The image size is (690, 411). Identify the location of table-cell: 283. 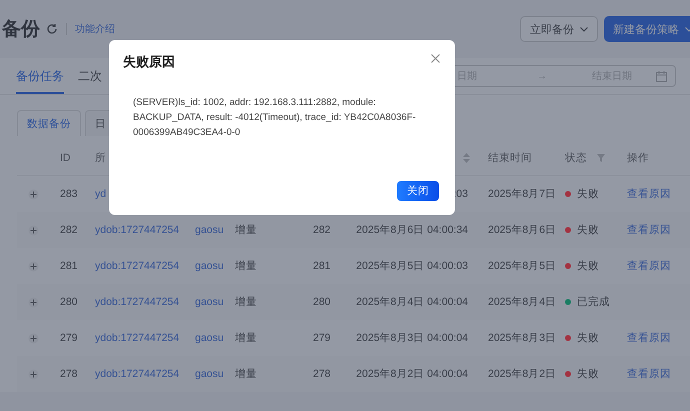
(69, 194).